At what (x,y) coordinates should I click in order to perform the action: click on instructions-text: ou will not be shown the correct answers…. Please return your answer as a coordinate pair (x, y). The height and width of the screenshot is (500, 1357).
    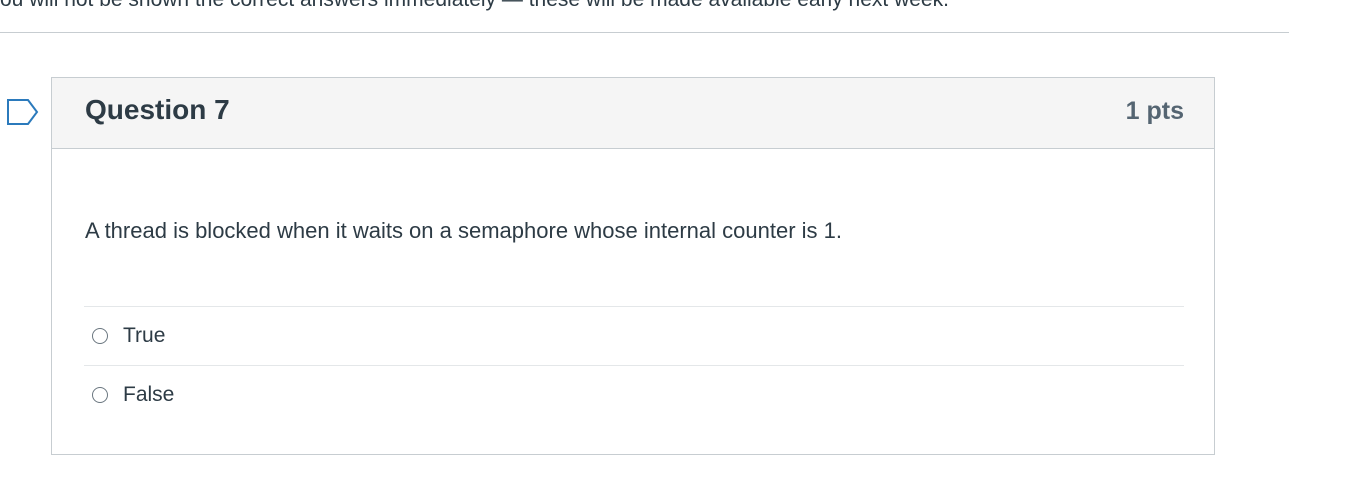
    Looking at the image, I should click on (644, 6).